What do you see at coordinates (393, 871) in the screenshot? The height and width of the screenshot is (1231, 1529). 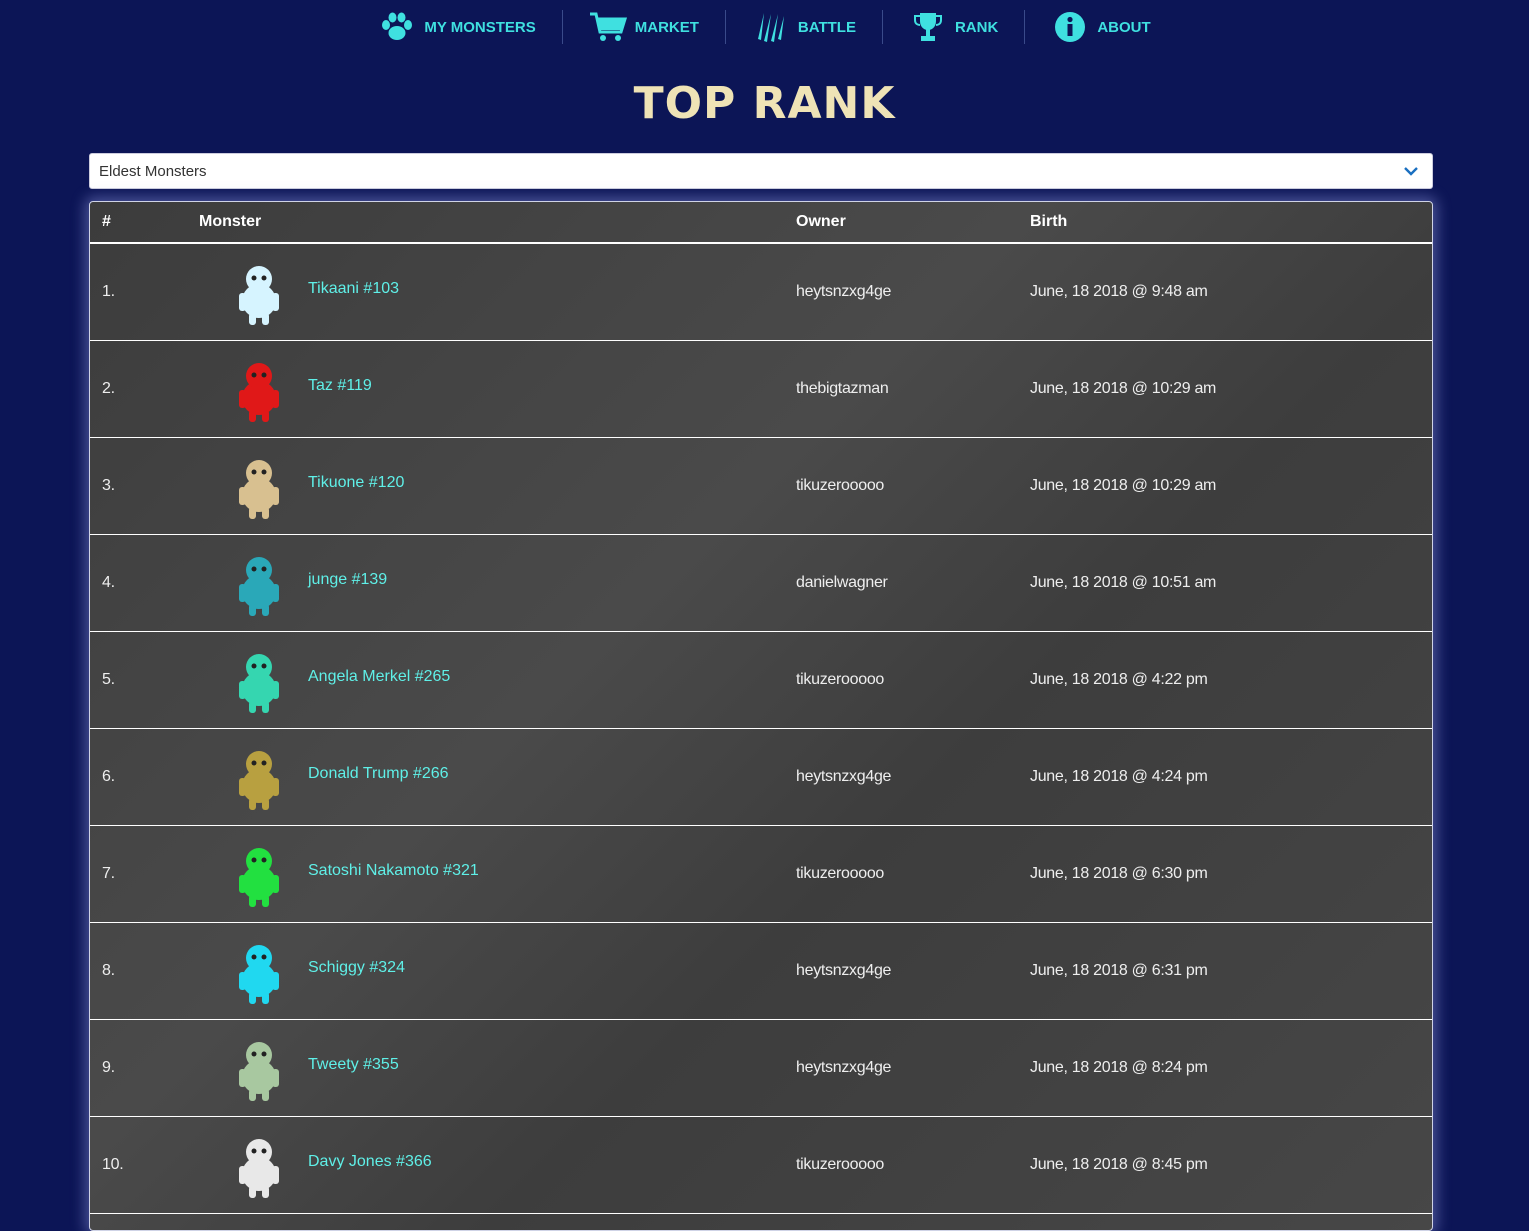 I see `monster-link: Satoshi Nakamoto #321` at bounding box center [393, 871].